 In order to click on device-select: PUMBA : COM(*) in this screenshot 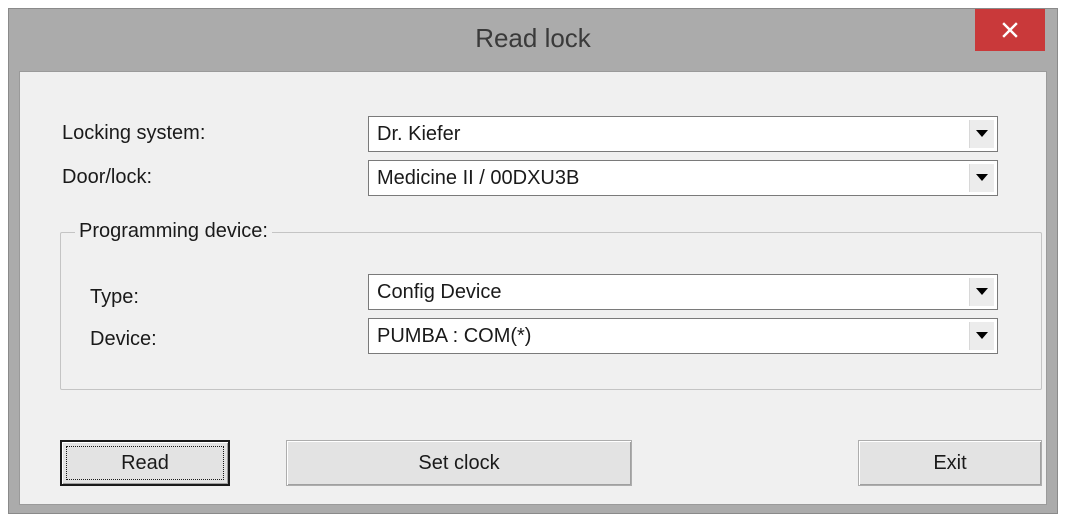, I will do `click(683, 336)`.